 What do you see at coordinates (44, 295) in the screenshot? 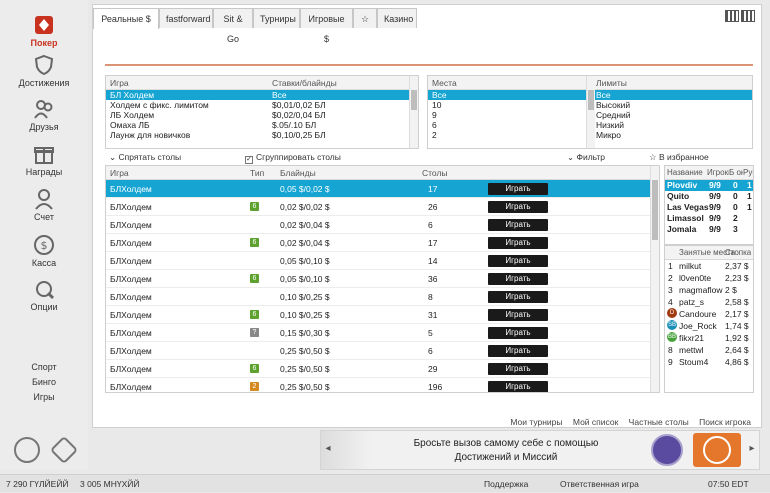
I see `sidebar-item-options: Опции` at bounding box center [44, 295].